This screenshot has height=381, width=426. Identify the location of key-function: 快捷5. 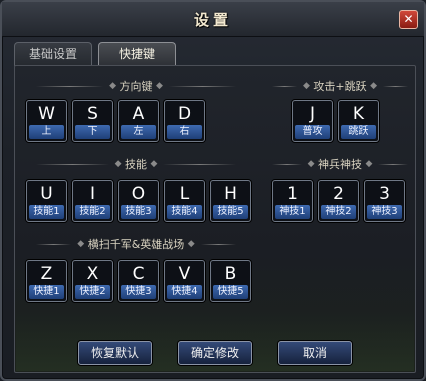
(230, 292).